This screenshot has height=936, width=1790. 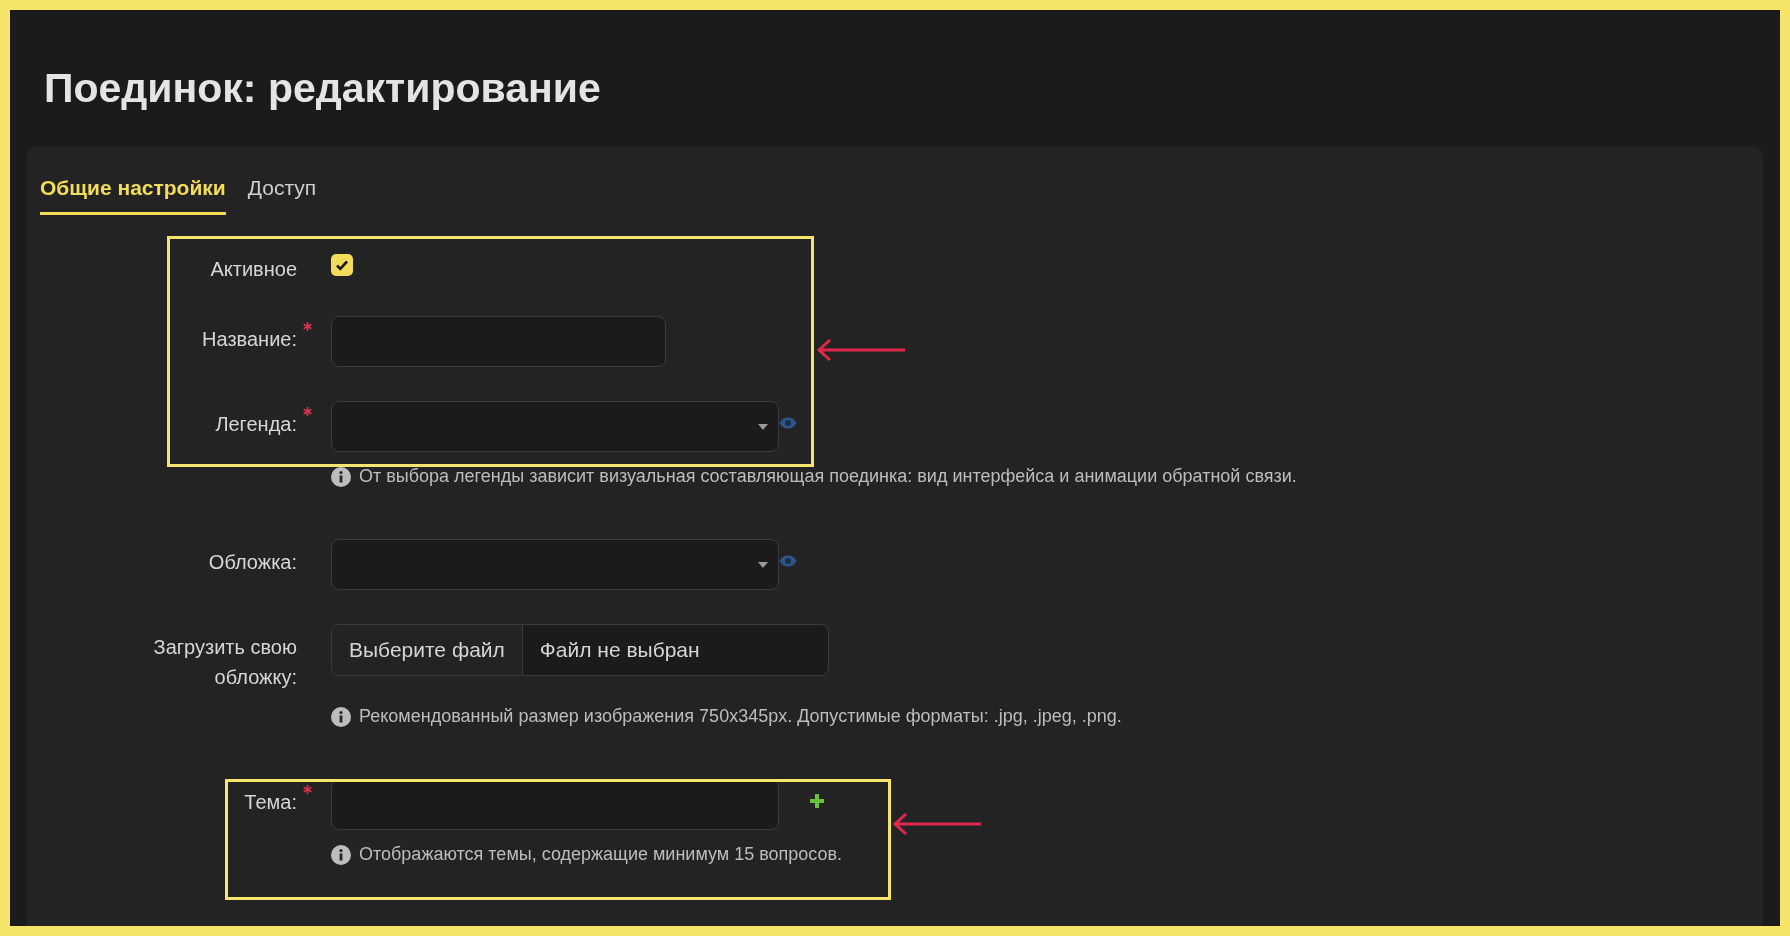 I want to click on field-label: Активное, so click(x=253, y=269).